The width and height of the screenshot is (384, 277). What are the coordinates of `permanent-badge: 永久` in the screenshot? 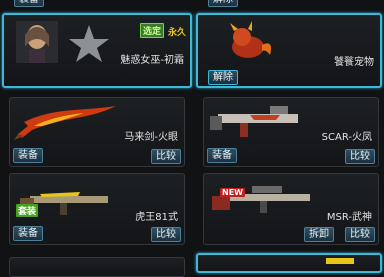 It's located at (177, 33).